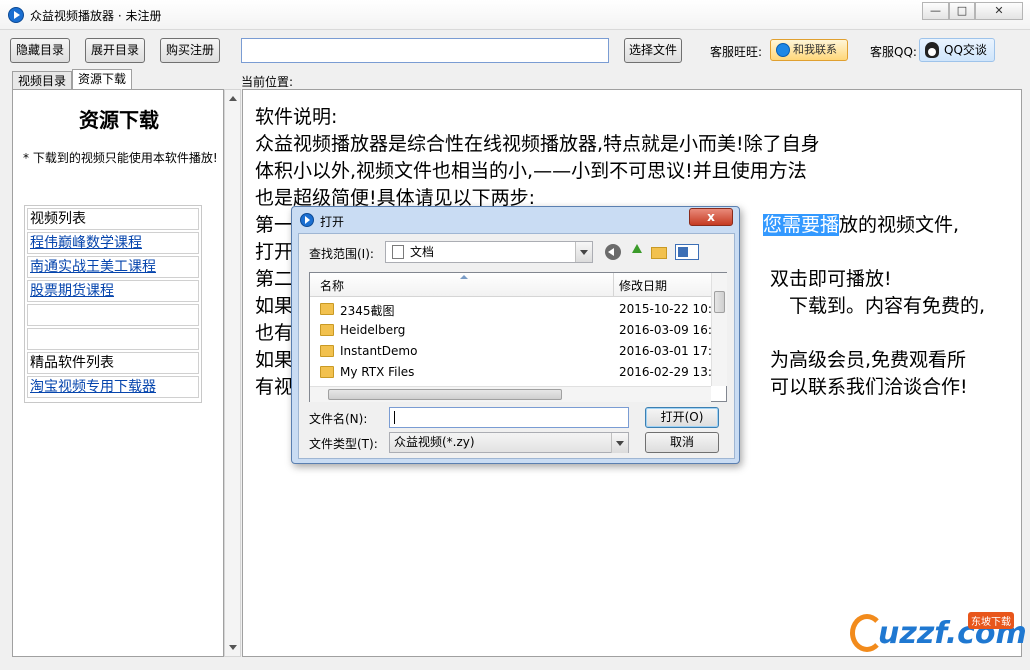 This screenshot has height=670, width=1030. Describe the element at coordinates (296, 117) in the screenshot. I see `text-line: 软件说明:` at that location.